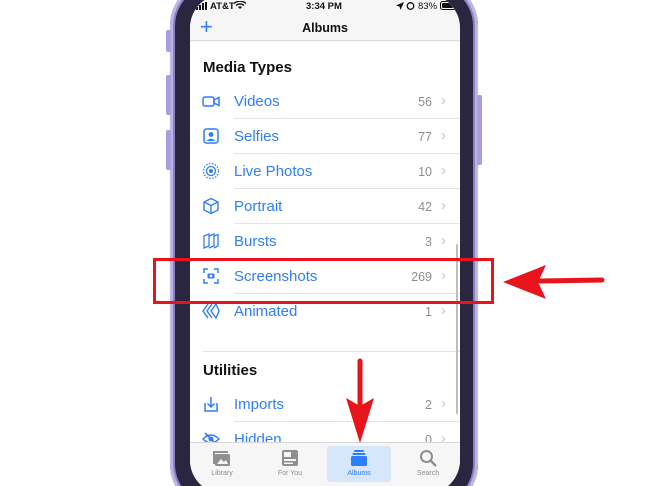 The width and height of the screenshot is (650, 486). I want to click on down-annotation-arrow-icon, so click(360, 400).